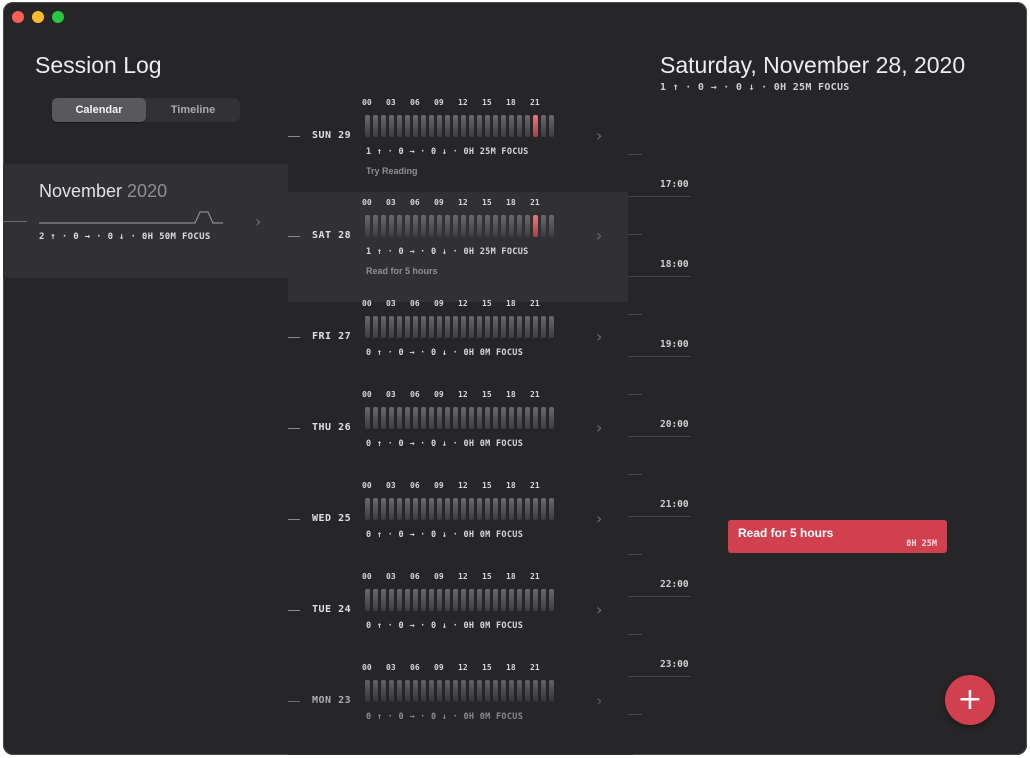 The image size is (1030, 758). What do you see at coordinates (755, 87) in the screenshot?
I see `detail-stats: 1 ↑ · 0 → · 0 ↓ · 0H 25M FOCUS` at bounding box center [755, 87].